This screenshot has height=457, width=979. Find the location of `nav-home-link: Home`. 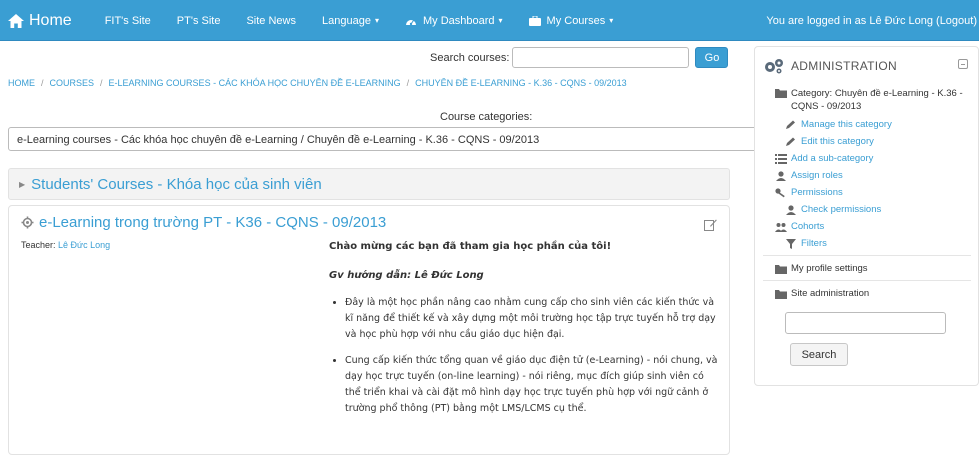

nav-home-link: Home is located at coordinates (40, 20).